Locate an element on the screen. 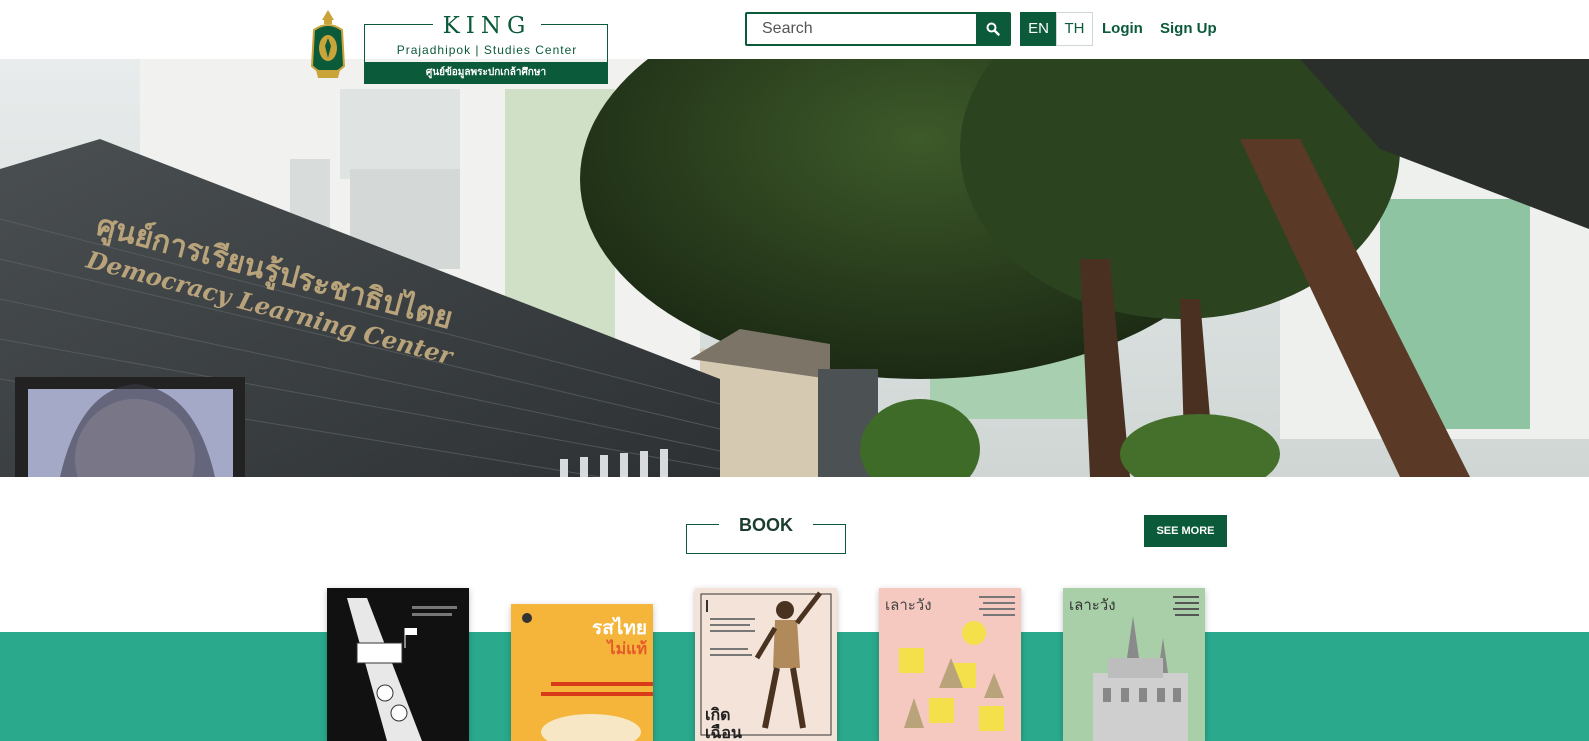  book-card-4: เลาะวัง is located at coordinates (950, 664).